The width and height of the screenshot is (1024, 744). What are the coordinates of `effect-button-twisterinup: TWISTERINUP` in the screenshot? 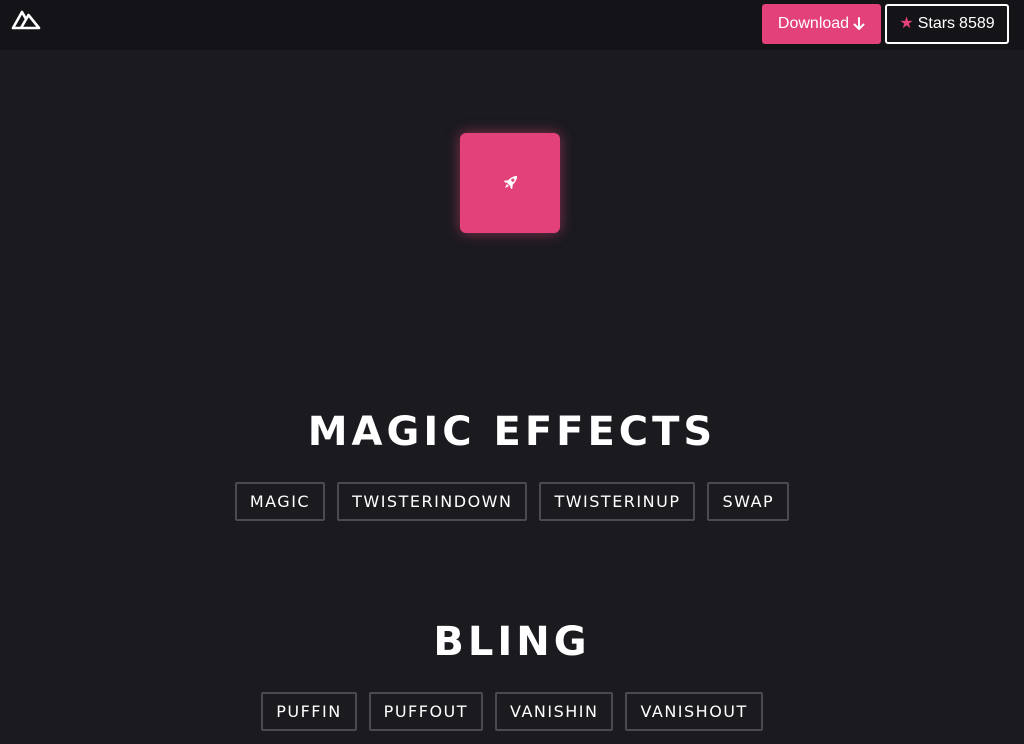 It's located at (617, 501).